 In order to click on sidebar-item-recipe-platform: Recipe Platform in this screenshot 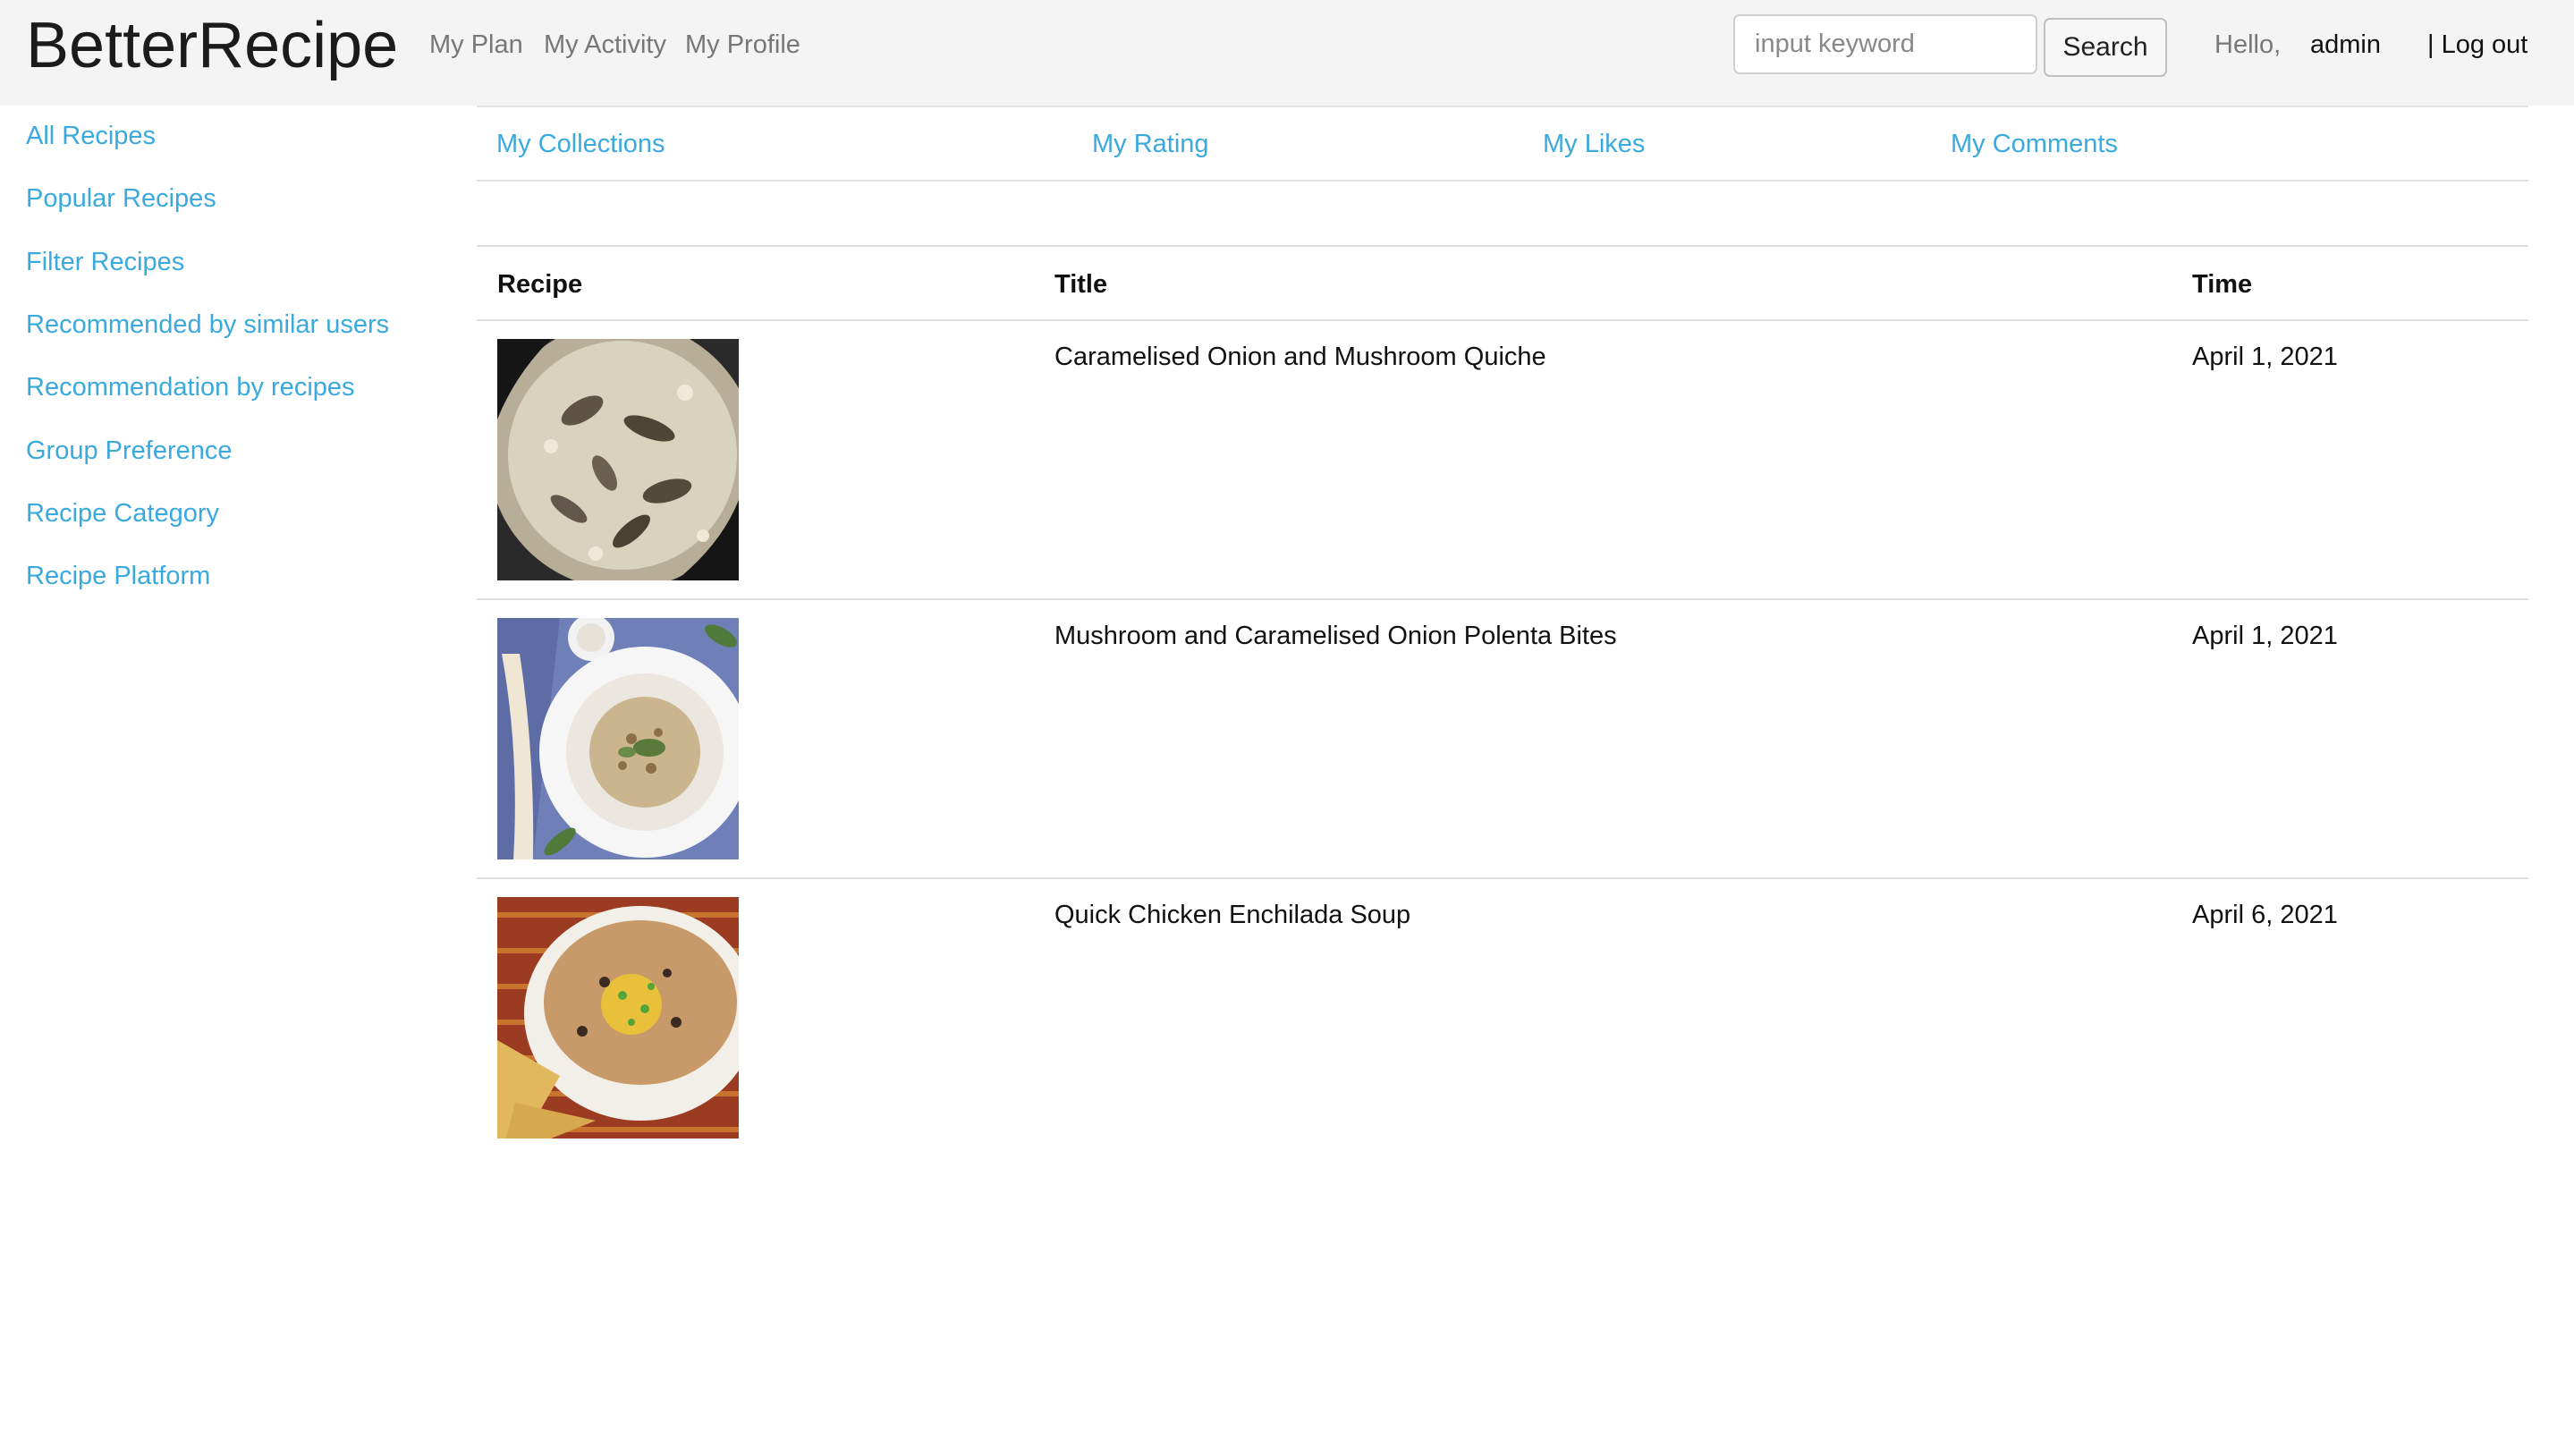, I will do `click(118, 576)`.